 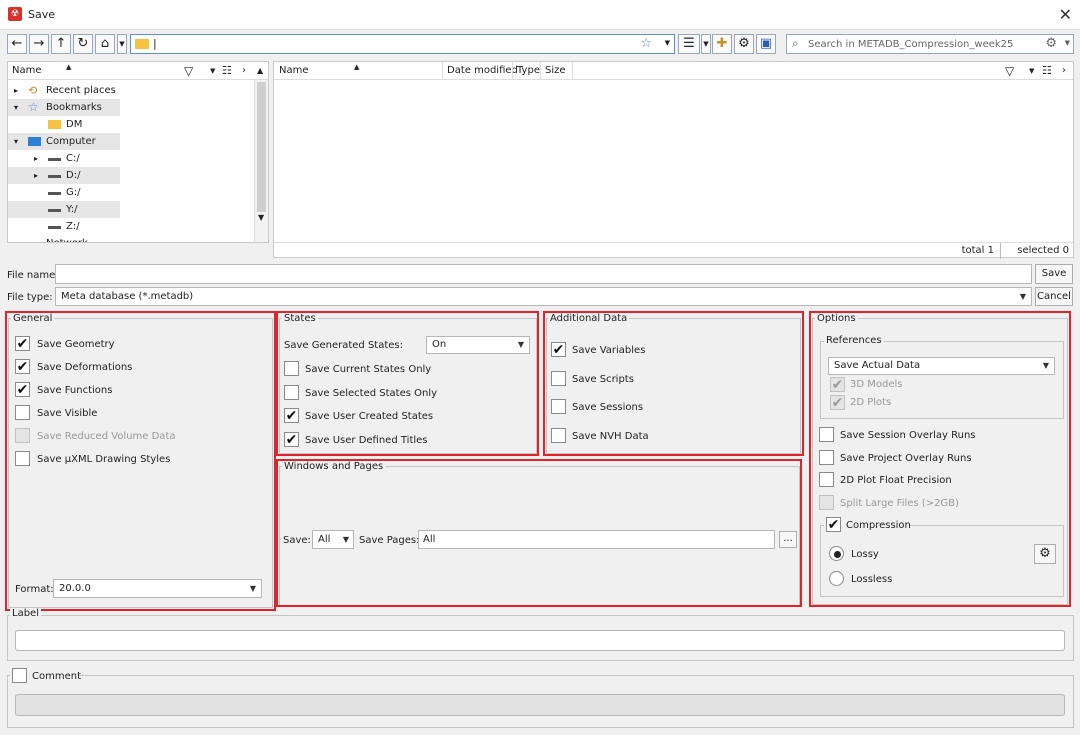 What do you see at coordinates (706, 44) in the screenshot?
I see `sort-dropdown-icon: ▼` at bounding box center [706, 44].